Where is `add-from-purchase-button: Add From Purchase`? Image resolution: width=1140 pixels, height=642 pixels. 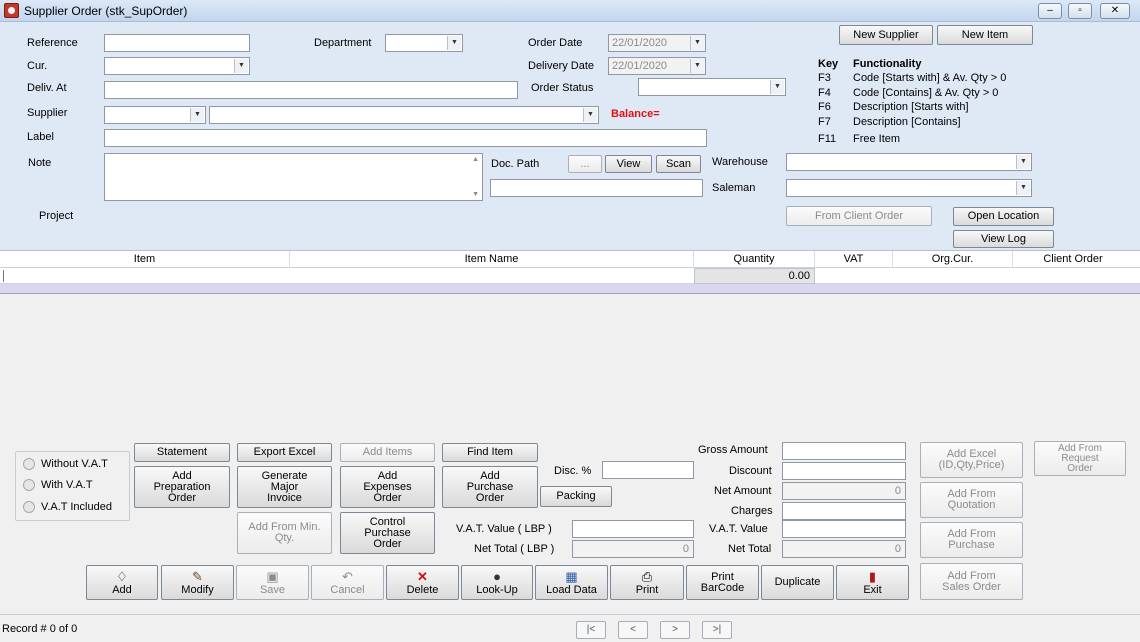 add-from-purchase-button: Add From Purchase is located at coordinates (971, 540).